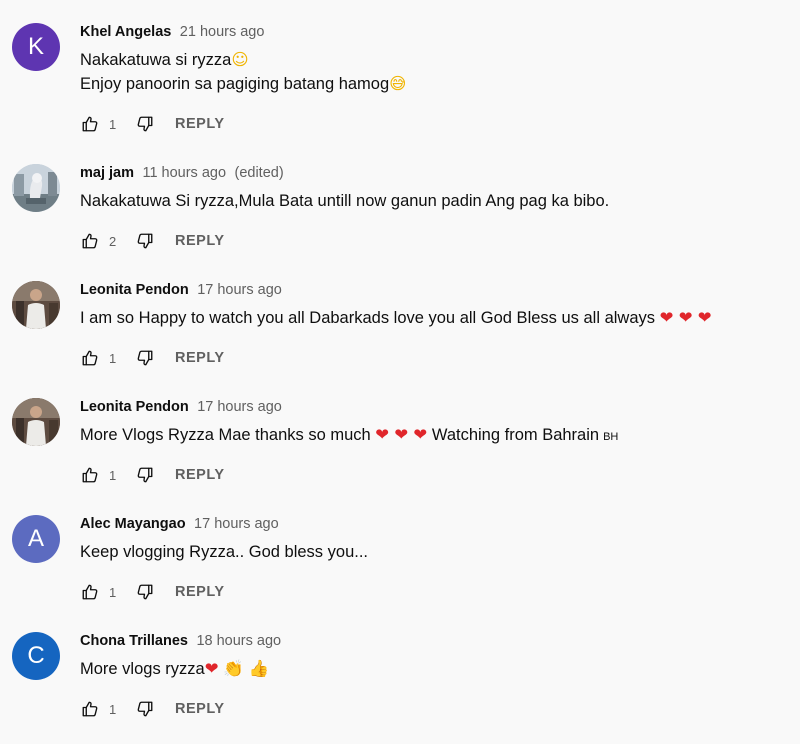 This screenshot has height=744, width=800. I want to click on merlion-statue-photo, so click(36, 188).